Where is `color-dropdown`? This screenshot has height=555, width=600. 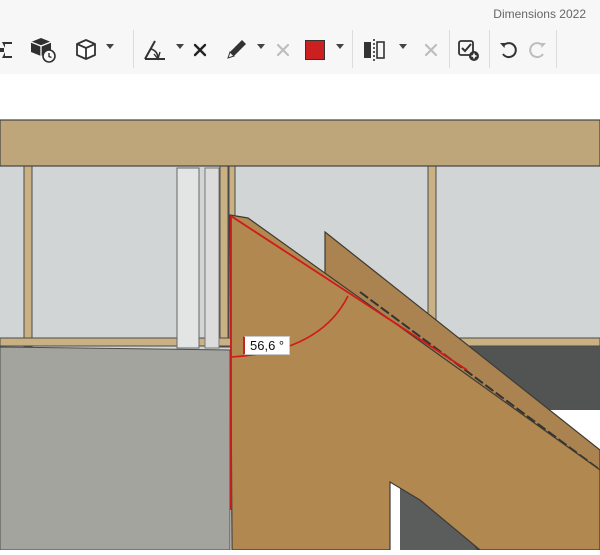
color-dropdown is located at coordinates (340, 46).